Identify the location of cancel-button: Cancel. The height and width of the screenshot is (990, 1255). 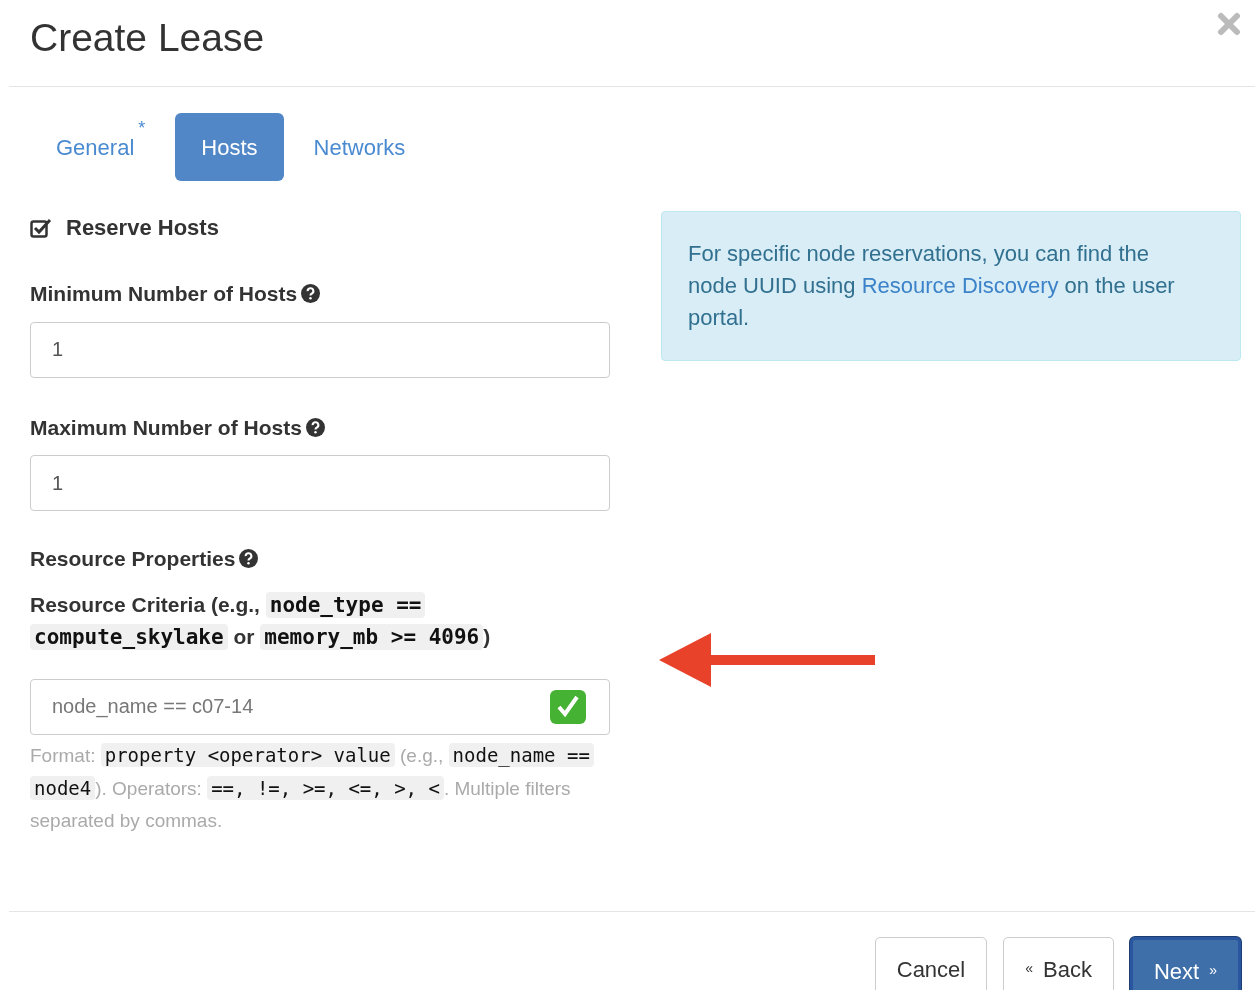
(931, 963).